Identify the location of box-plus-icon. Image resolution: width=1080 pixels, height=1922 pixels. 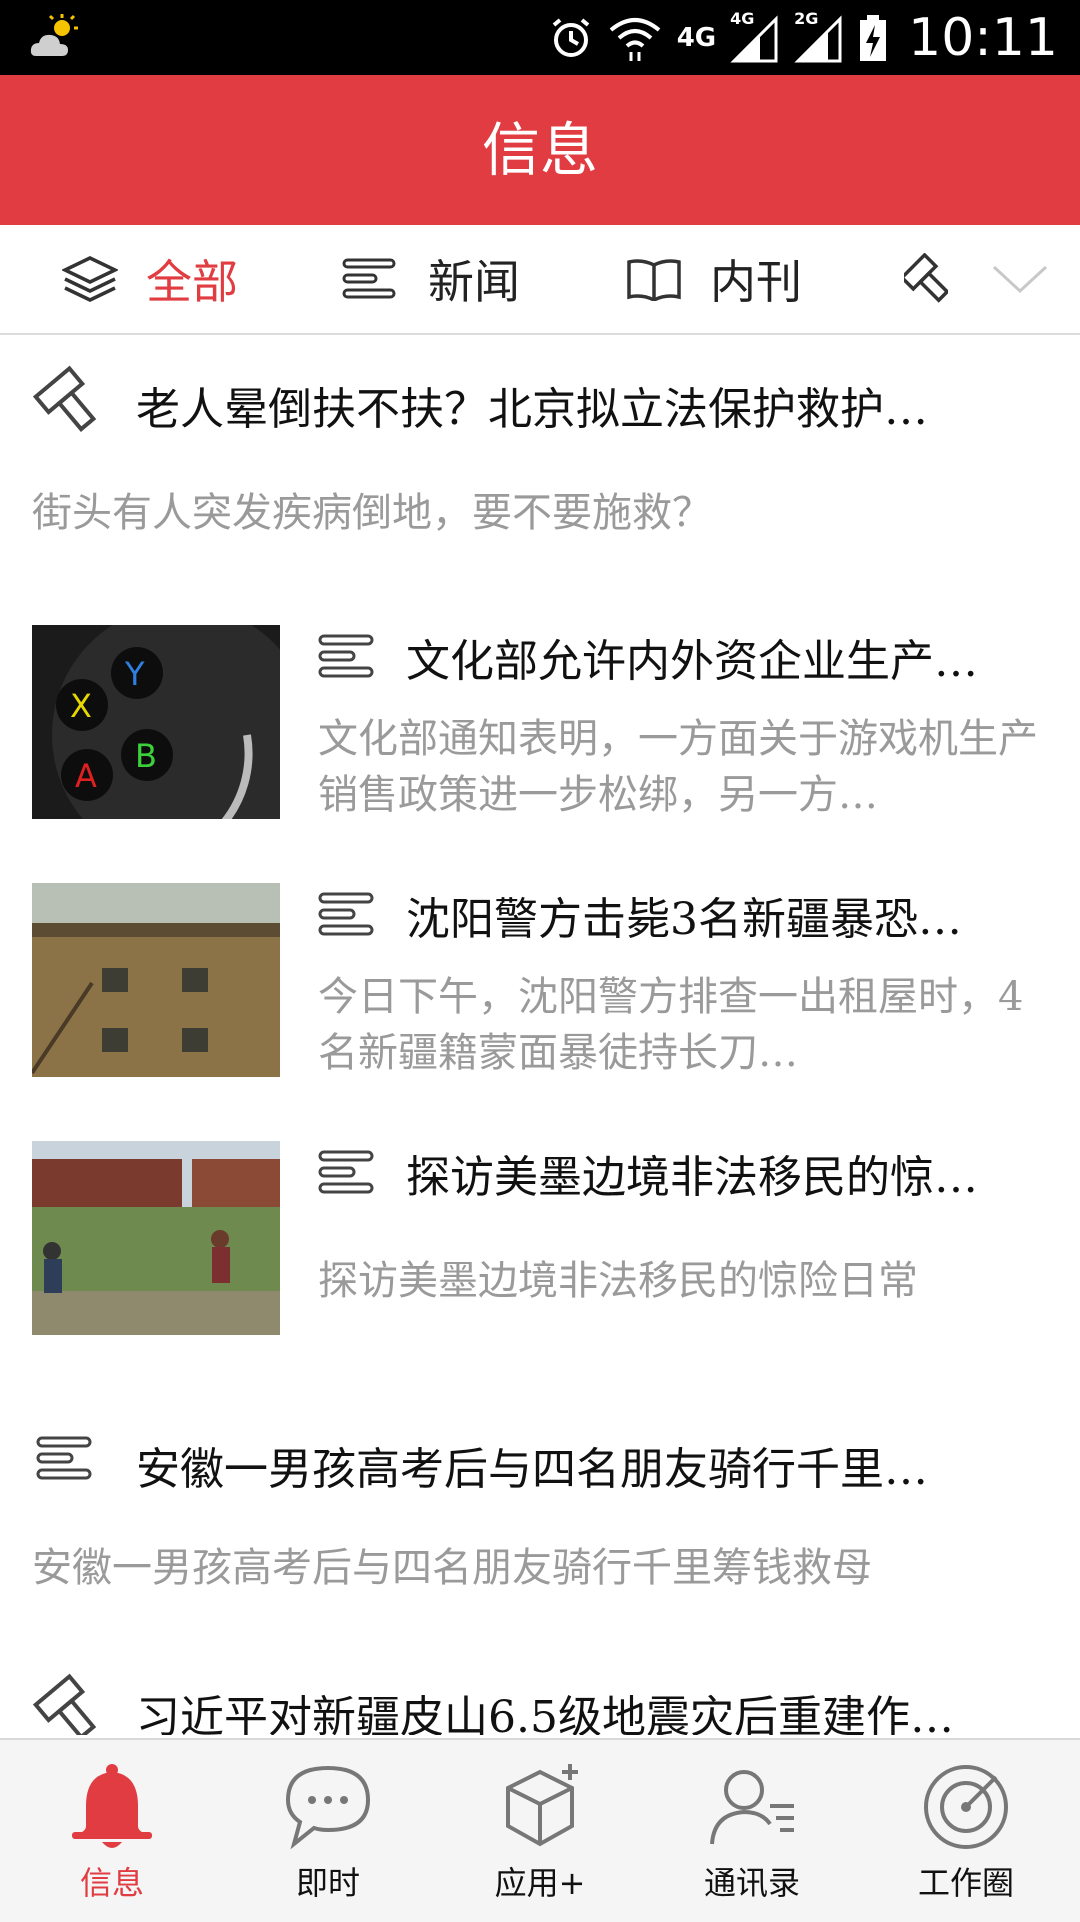
(542, 1805).